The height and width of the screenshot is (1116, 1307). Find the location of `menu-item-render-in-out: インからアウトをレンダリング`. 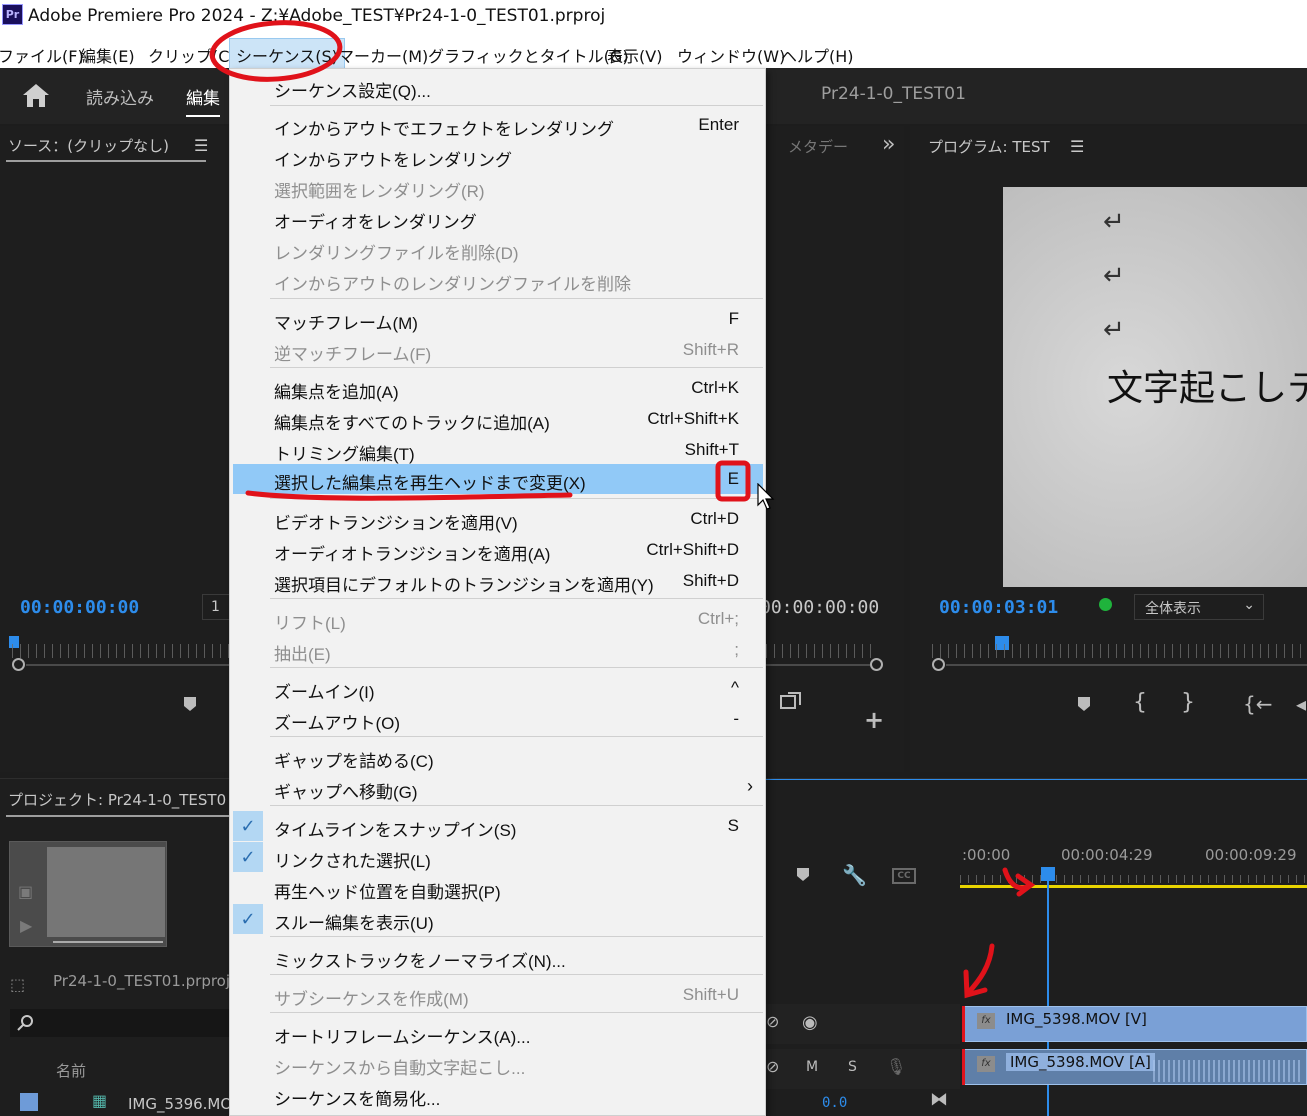

menu-item-render-in-out: インからアウトをレンダリング is located at coordinates (498, 156).